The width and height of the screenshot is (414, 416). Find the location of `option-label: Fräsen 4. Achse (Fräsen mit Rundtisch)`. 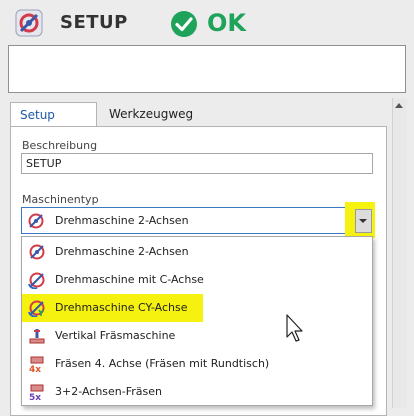

option-label: Fräsen 4. Achse (Fräsen mit Rundtisch) is located at coordinates (162, 363).